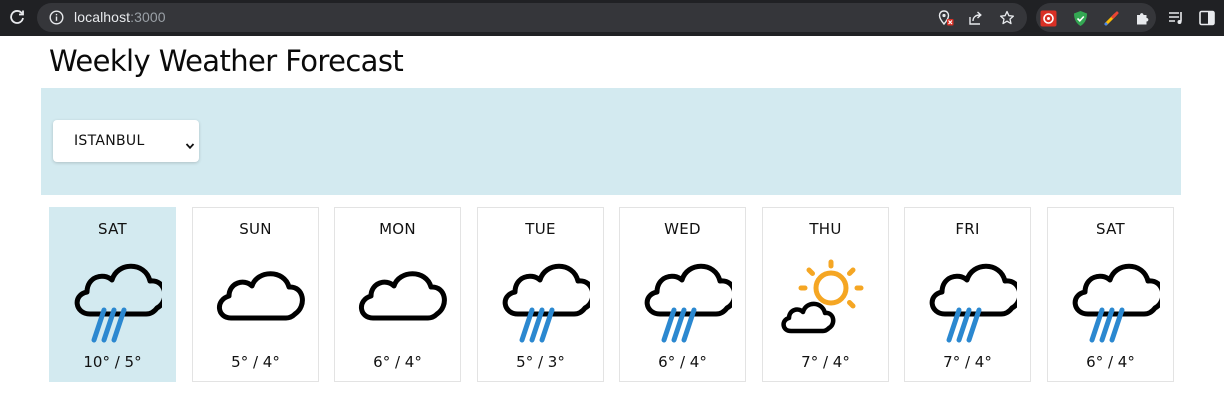 Image resolution: width=1224 pixels, height=417 pixels. I want to click on forecast-card: SAT 10° / 5°, so click(112, 294).